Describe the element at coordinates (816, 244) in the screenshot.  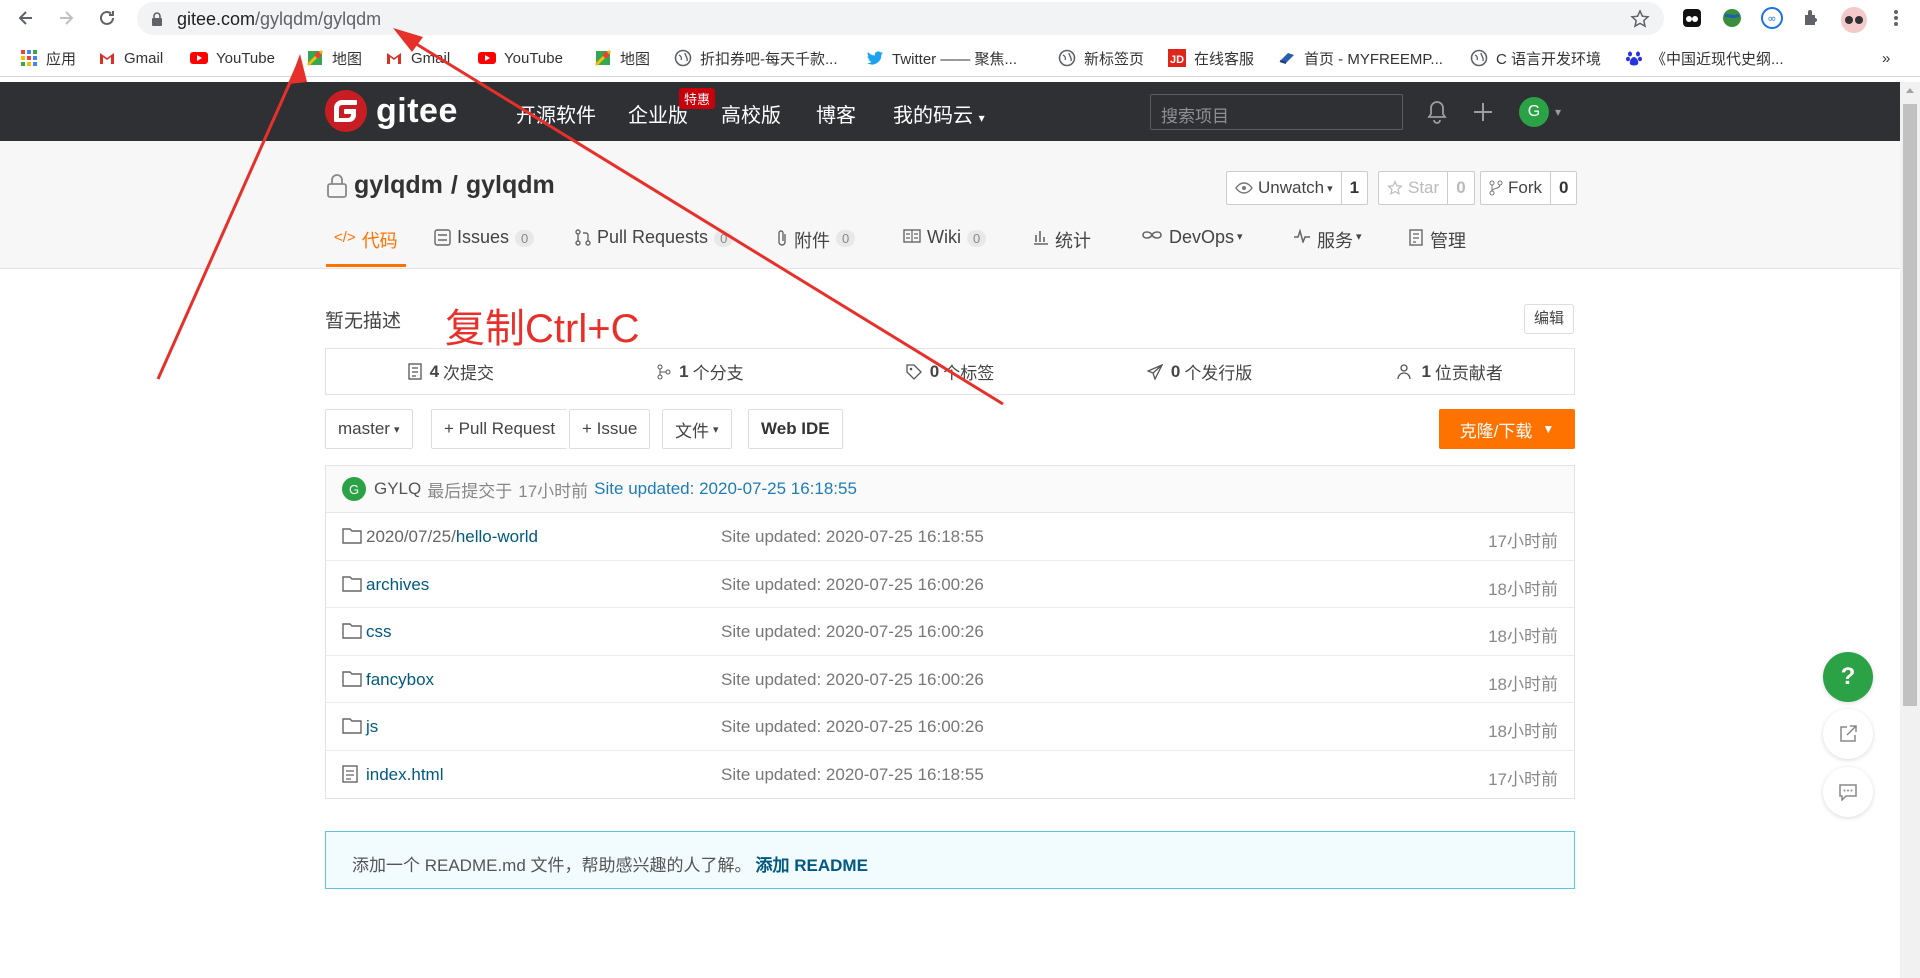
I see `tab-attachments: 附件 0` at that location.